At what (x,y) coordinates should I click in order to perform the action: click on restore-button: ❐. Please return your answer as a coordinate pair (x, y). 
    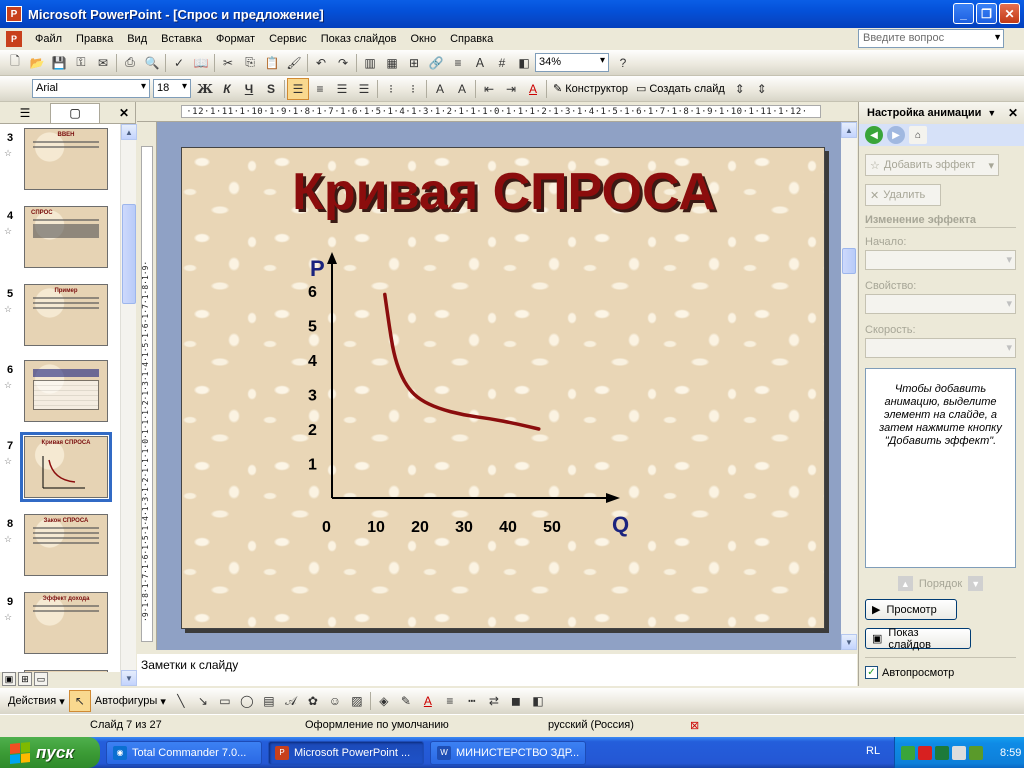
    Looking at the image, I should click on (986, 13).